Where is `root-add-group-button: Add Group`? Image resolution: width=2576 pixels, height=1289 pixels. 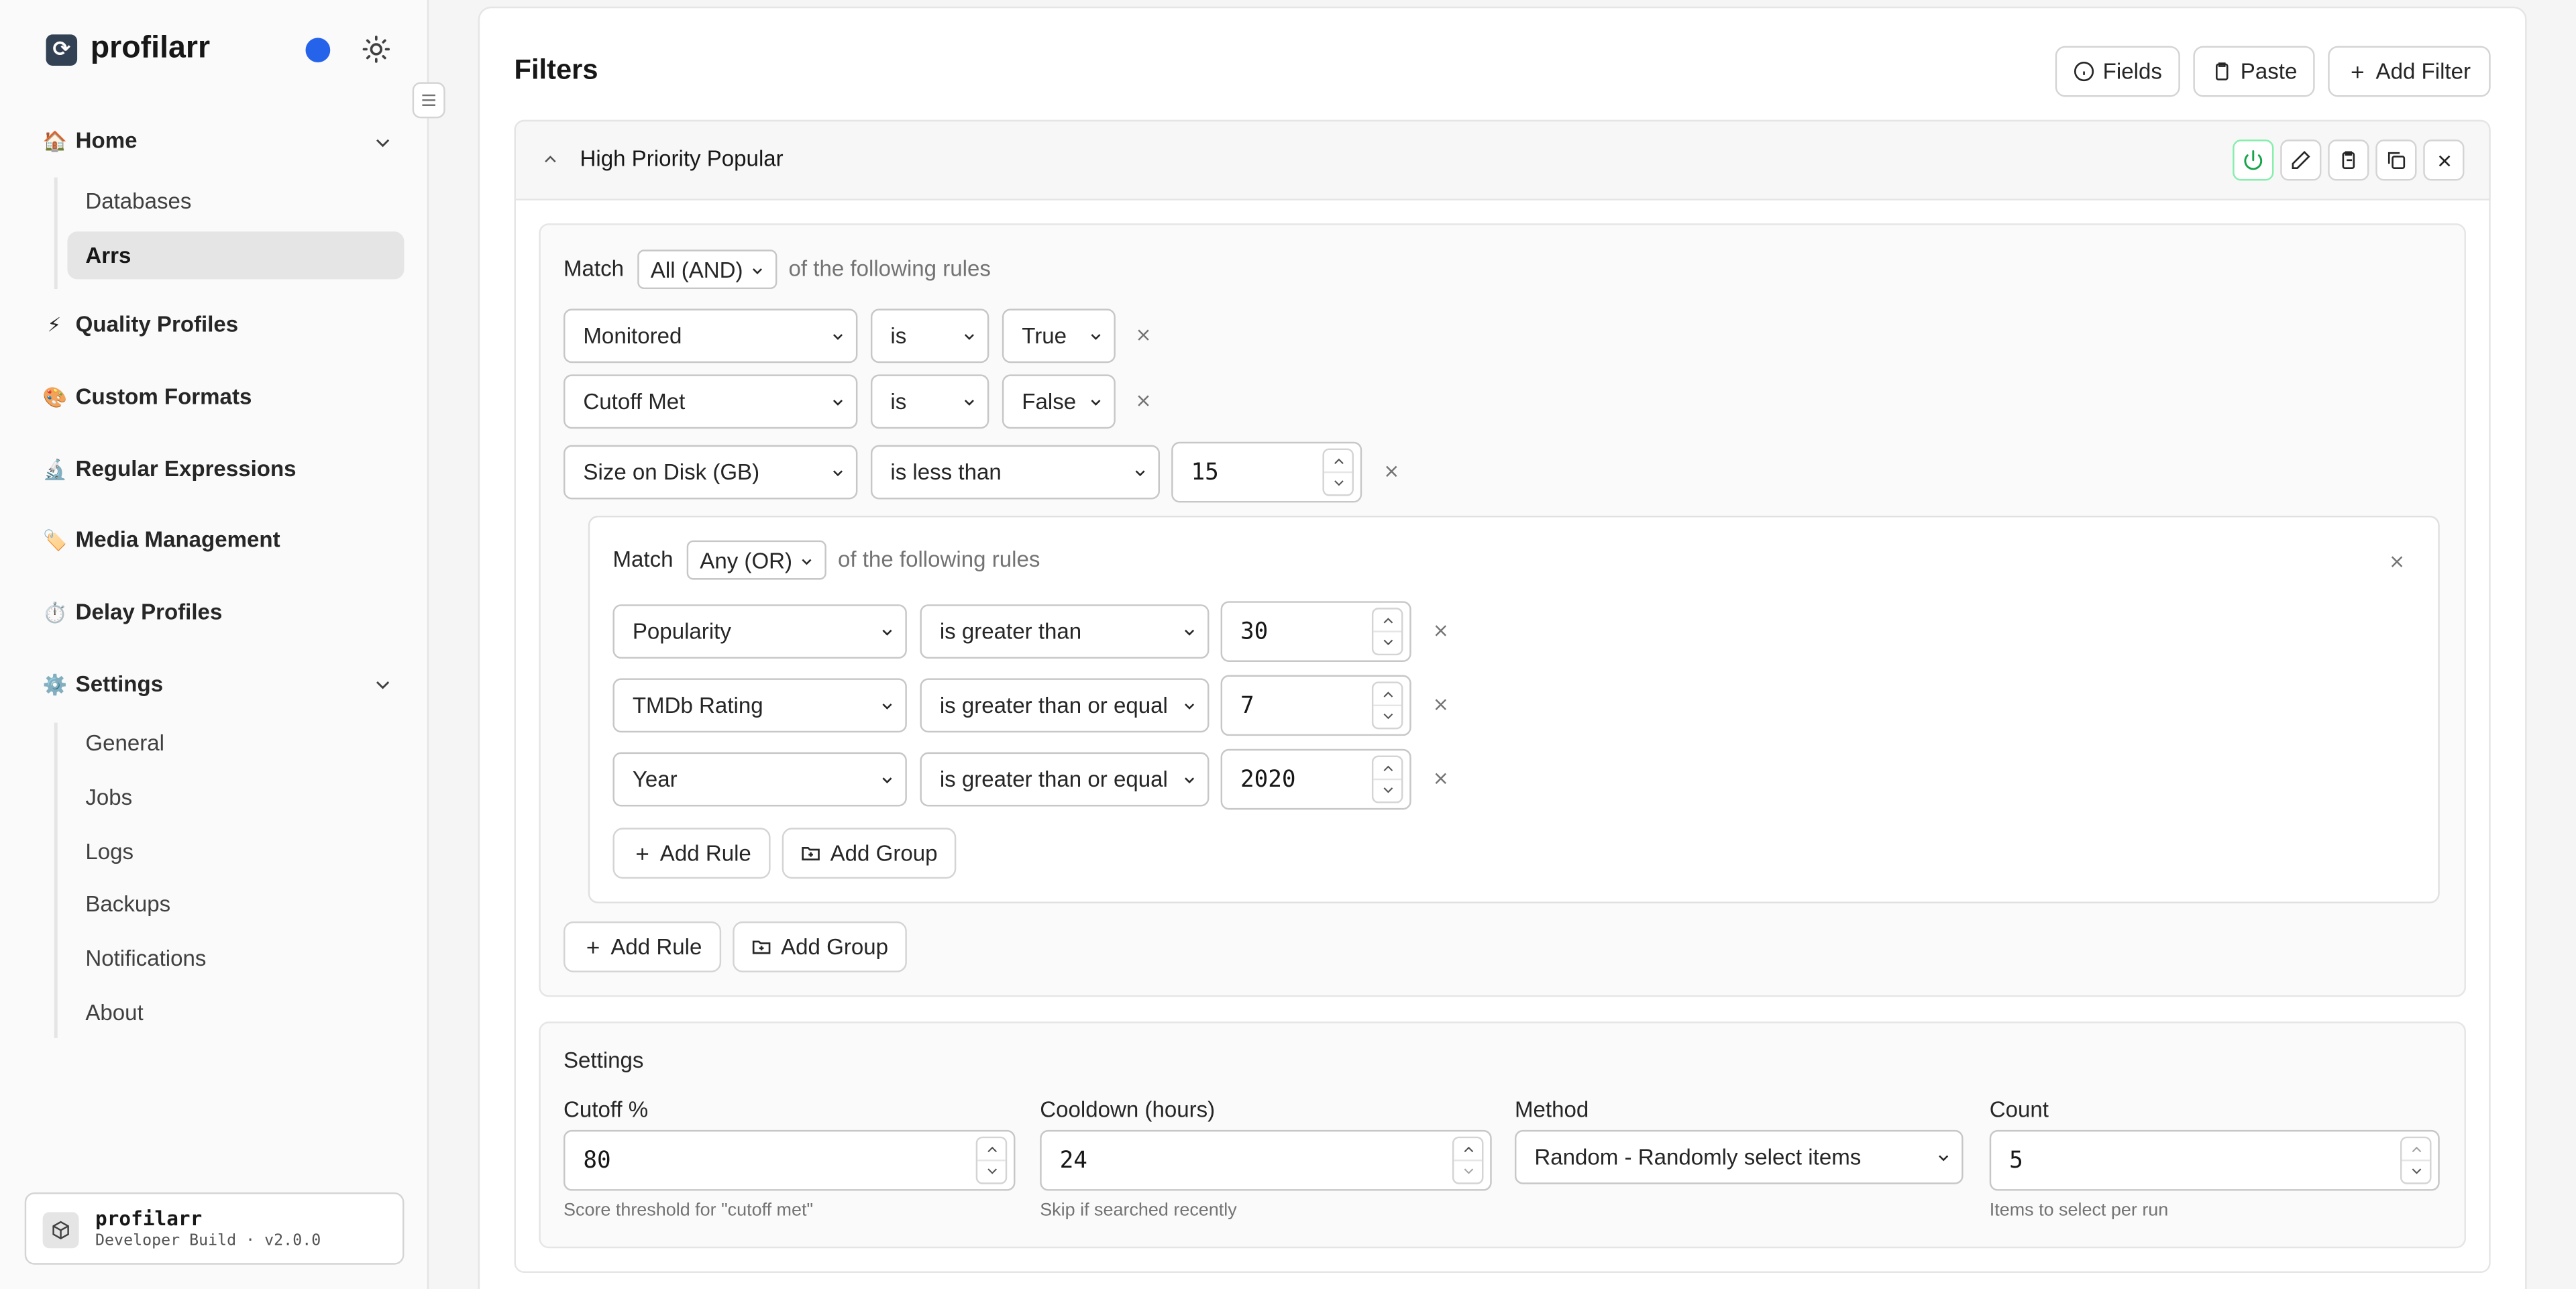 root-add-group-button: Add Group is located at coordinates (820, 947).